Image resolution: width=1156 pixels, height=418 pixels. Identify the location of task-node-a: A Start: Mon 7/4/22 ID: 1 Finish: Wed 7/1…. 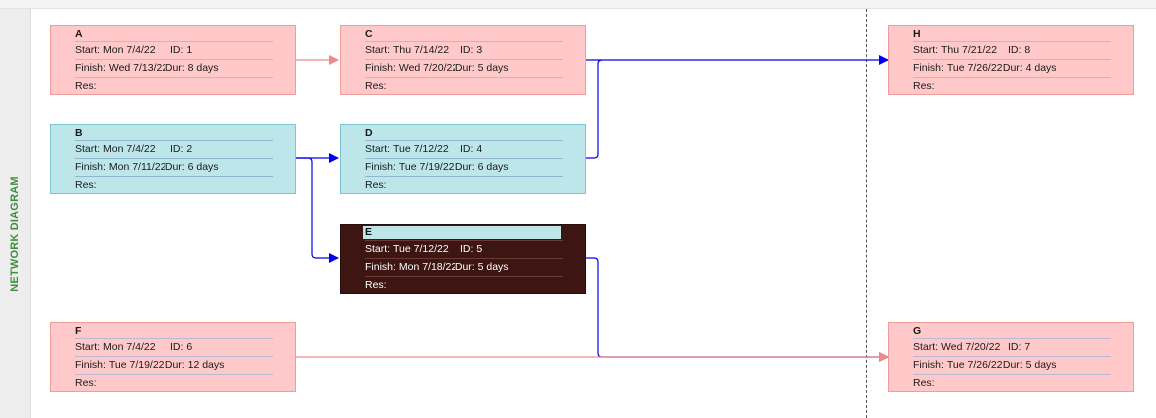
(173, 60).